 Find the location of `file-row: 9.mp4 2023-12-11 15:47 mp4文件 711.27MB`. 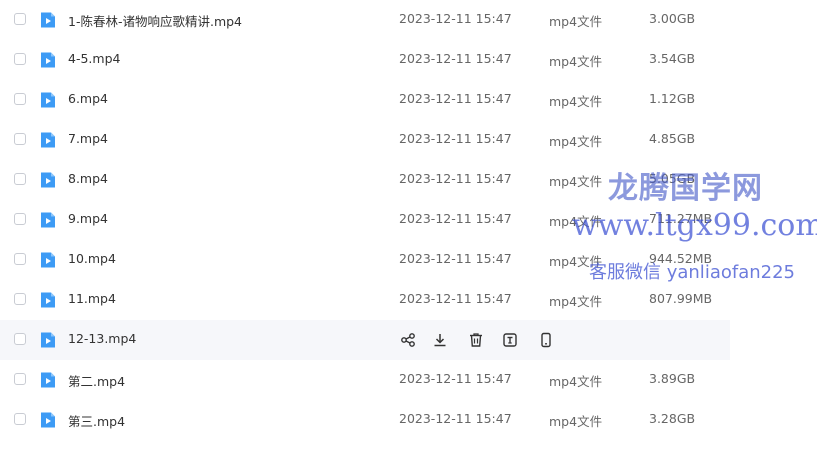

file-row: 9.mp4 2023-12-11 15:47 mp4文件 711.27MB is located at coordinates (408, 220).